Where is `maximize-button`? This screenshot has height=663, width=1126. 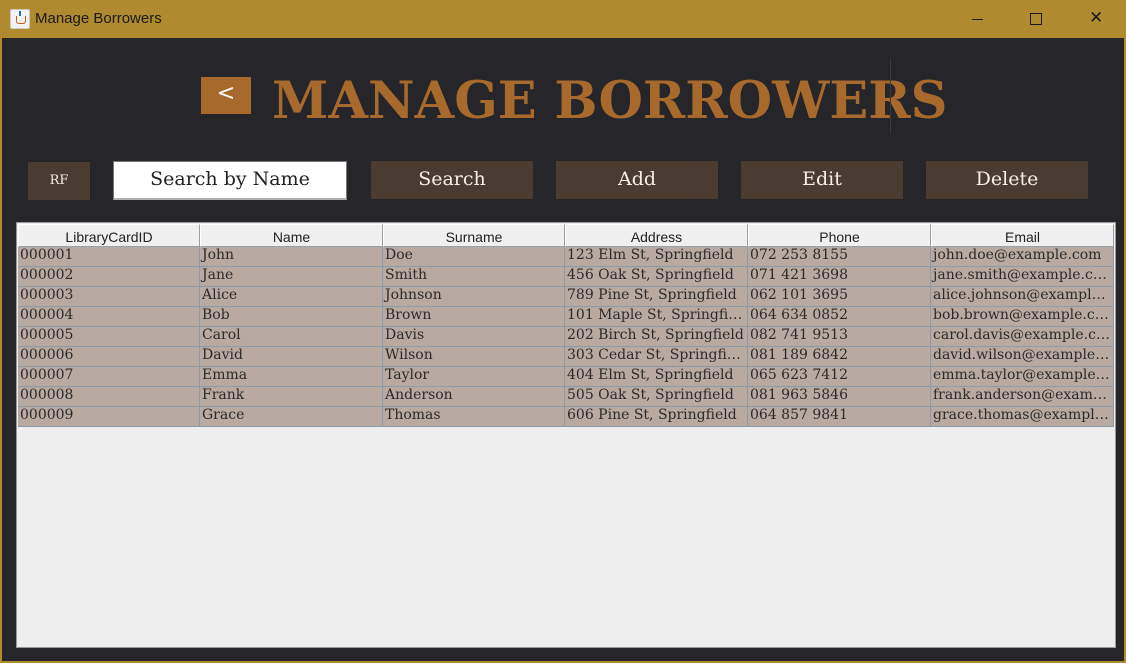 maximize-button is located at coordinates (1036, 19).